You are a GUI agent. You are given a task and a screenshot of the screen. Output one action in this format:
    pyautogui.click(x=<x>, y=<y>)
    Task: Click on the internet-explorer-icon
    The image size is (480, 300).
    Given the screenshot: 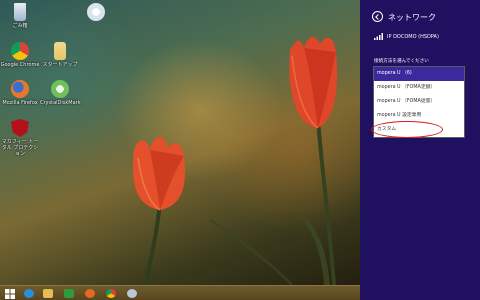 What is the action you would take?
    pyautogui.click(x=29, y=293)
    